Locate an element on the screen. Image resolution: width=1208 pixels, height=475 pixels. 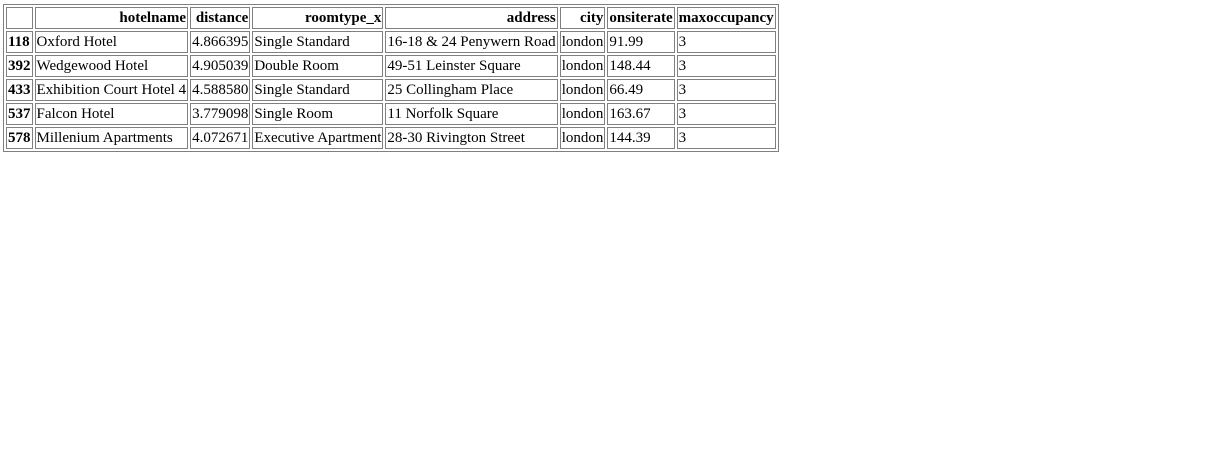
row-index: 537 is located at coordinates (19, 114).